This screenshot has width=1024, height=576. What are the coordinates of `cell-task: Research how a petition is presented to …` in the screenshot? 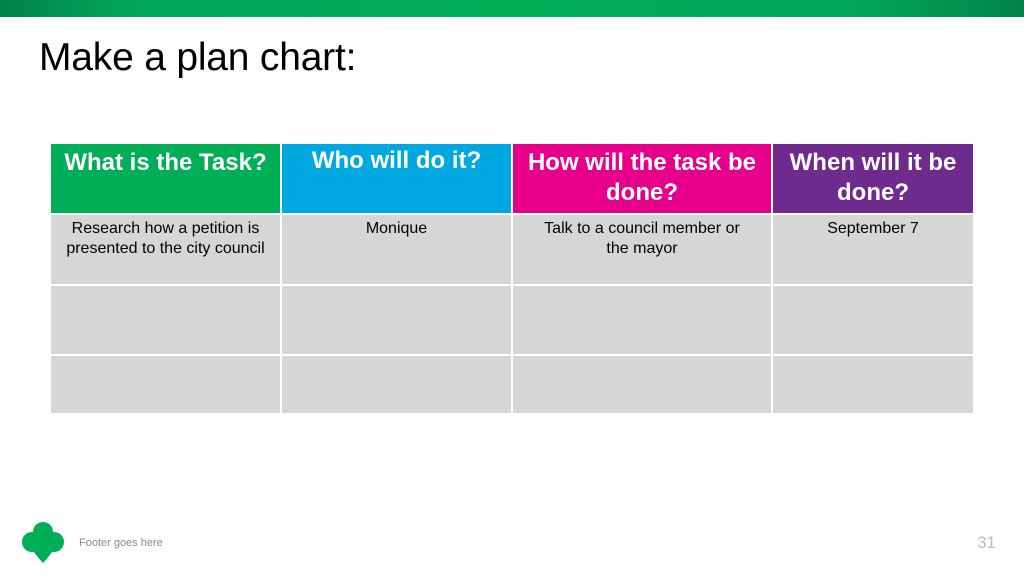 It's located at (165, 249).